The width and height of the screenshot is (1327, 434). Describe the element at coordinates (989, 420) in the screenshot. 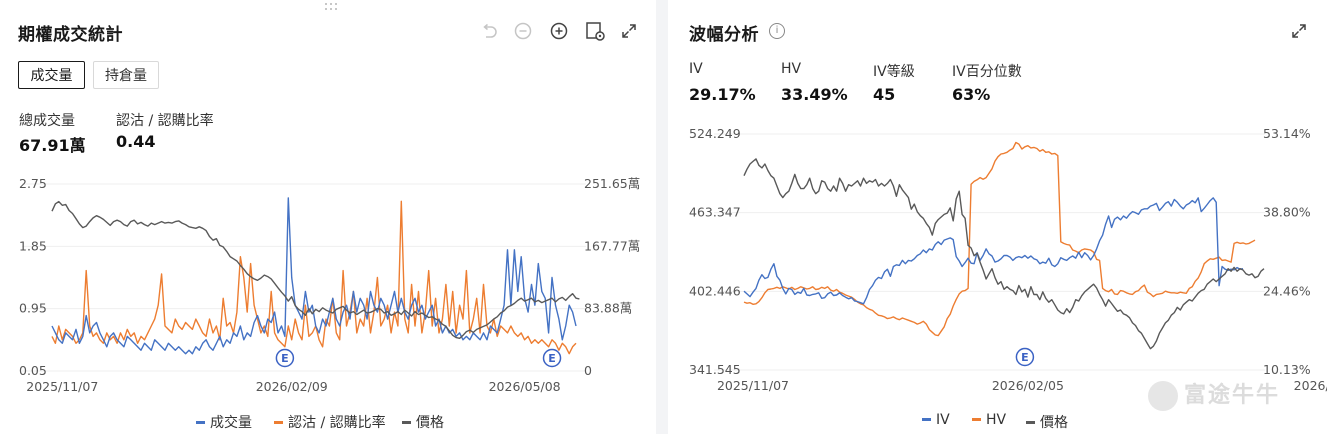

I see `legend-item: HV` at that location.